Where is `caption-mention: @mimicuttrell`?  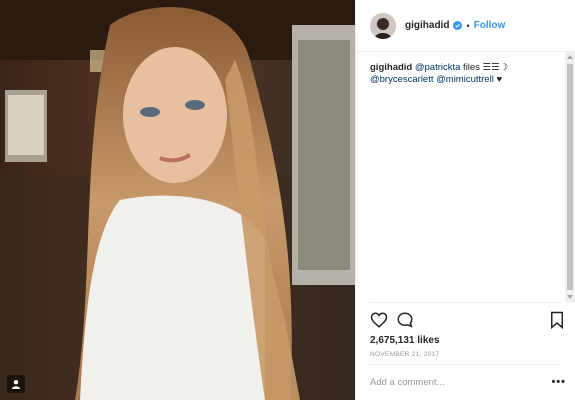 caption-mention: @mimicuttrell is located at coordinates (465, 79).